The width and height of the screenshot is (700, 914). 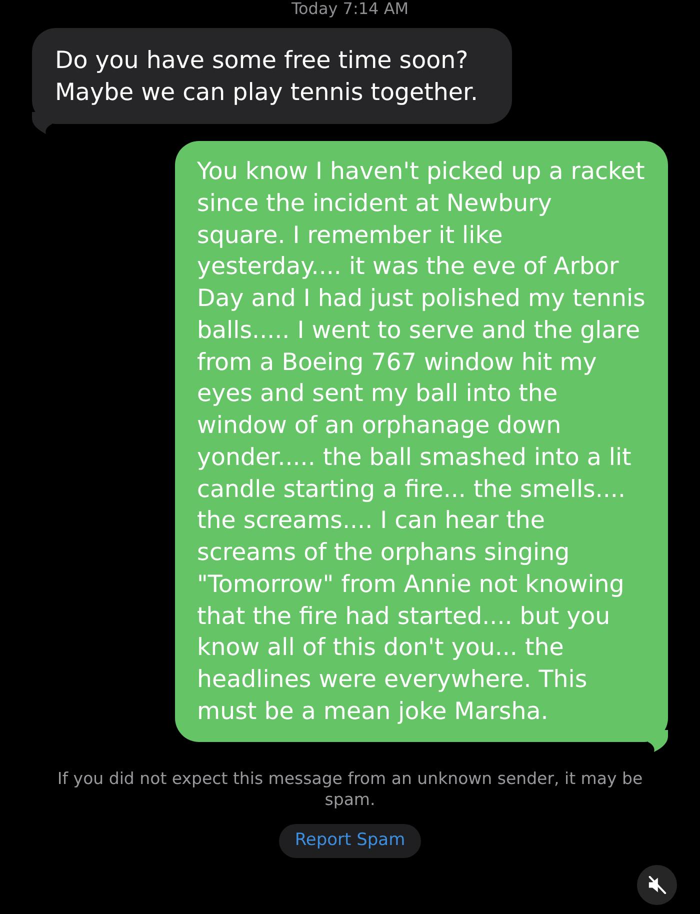 I want to click on report-spam-button: Report Spam, so click(x=350, y=841).